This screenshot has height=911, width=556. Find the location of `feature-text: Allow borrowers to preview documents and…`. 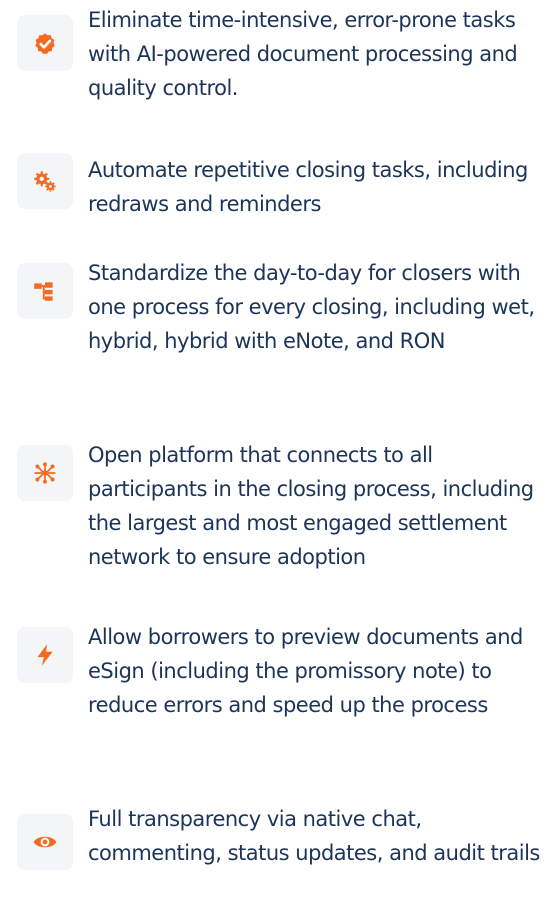

feature-text: Allow borrowers to preview documents and… is located at coordinates (305, 671).